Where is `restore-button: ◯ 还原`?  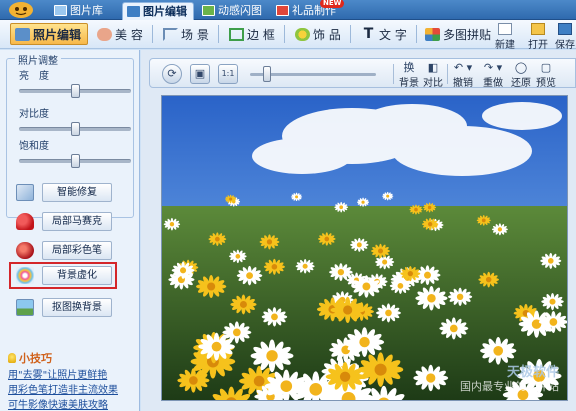 restore-button: ◯ 还原 is located at coordinates (521, 75).